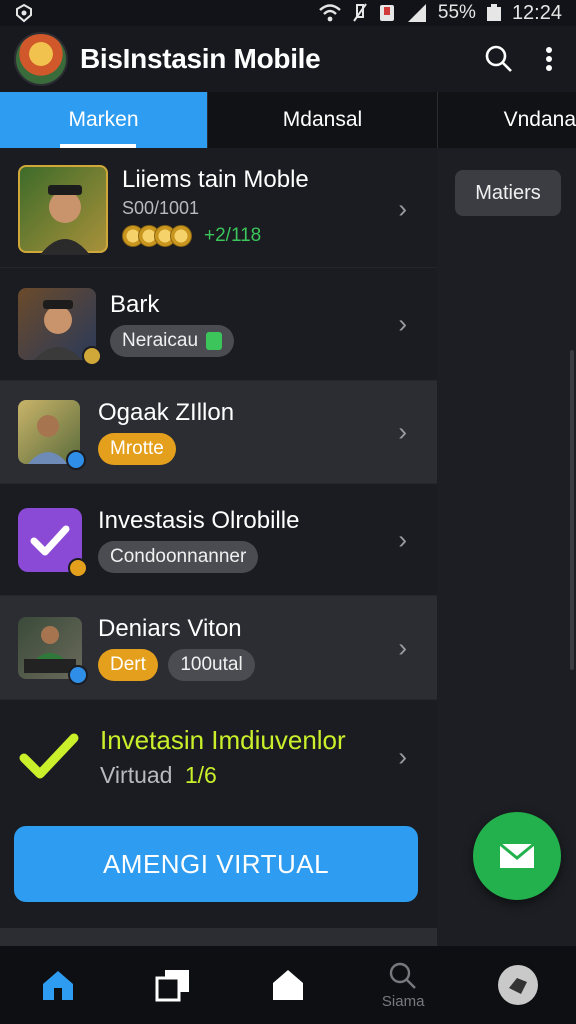 Image resolution: width=576 pixels, height=1024 pixels. What do you see at coordinates (223, 757) in the screenshot?
I see `row-text: Invetasin Imdiuvenlor Virtuad 1/6` at bounding box center [223, 757].